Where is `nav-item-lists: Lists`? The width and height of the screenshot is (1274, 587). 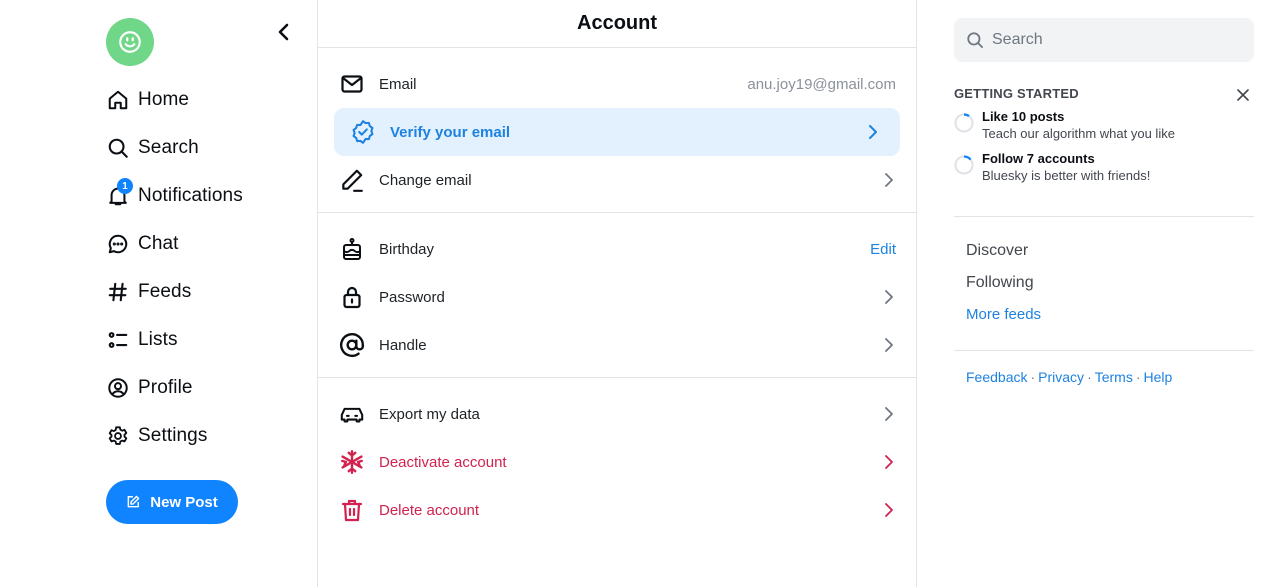
nav-item-lists: Lists is located at coordinates (174, 340).